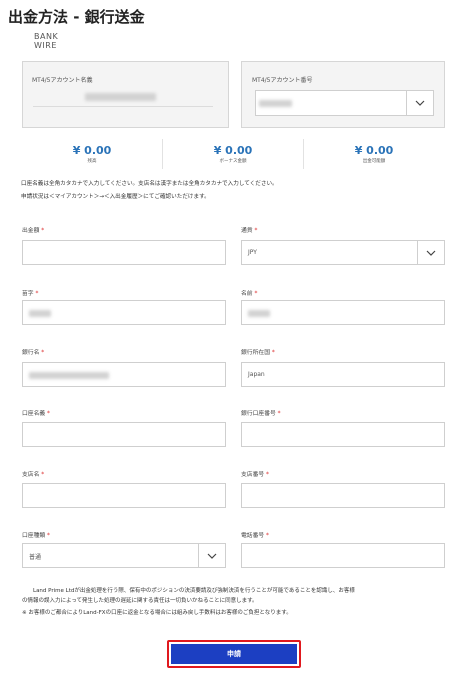 Image resolution: width=449 pixels, height=673 pixels. Describe the element at coordinates (35, 557) in the screenshot. I see `account-type-value: 普通` at that location.